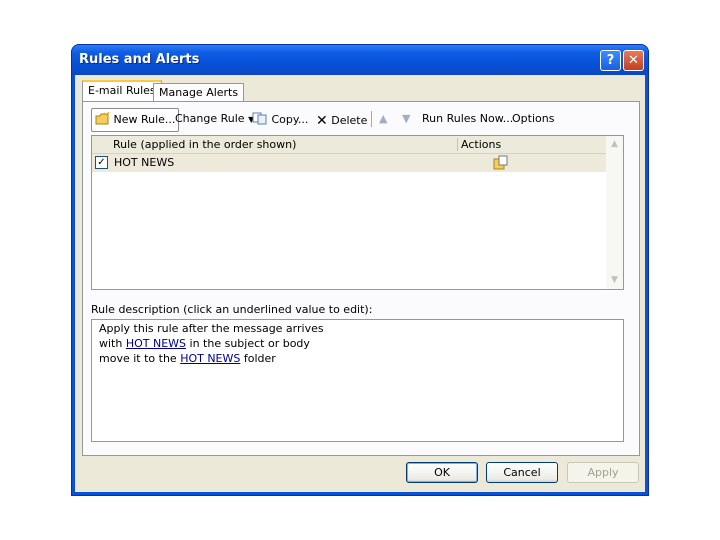  What do you see at coordinates (614, 212) in the screenshot?
I see `rules-list-scrollbar: ▲ ▼` at bounding box center [614, 212].